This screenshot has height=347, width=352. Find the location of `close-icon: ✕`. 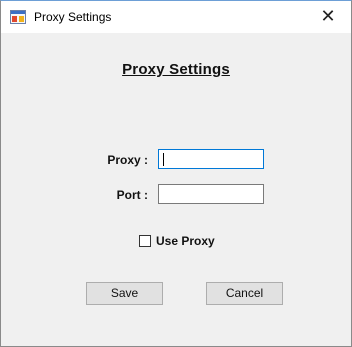

close-icon: ✕ is located at coordinates (328, 16).